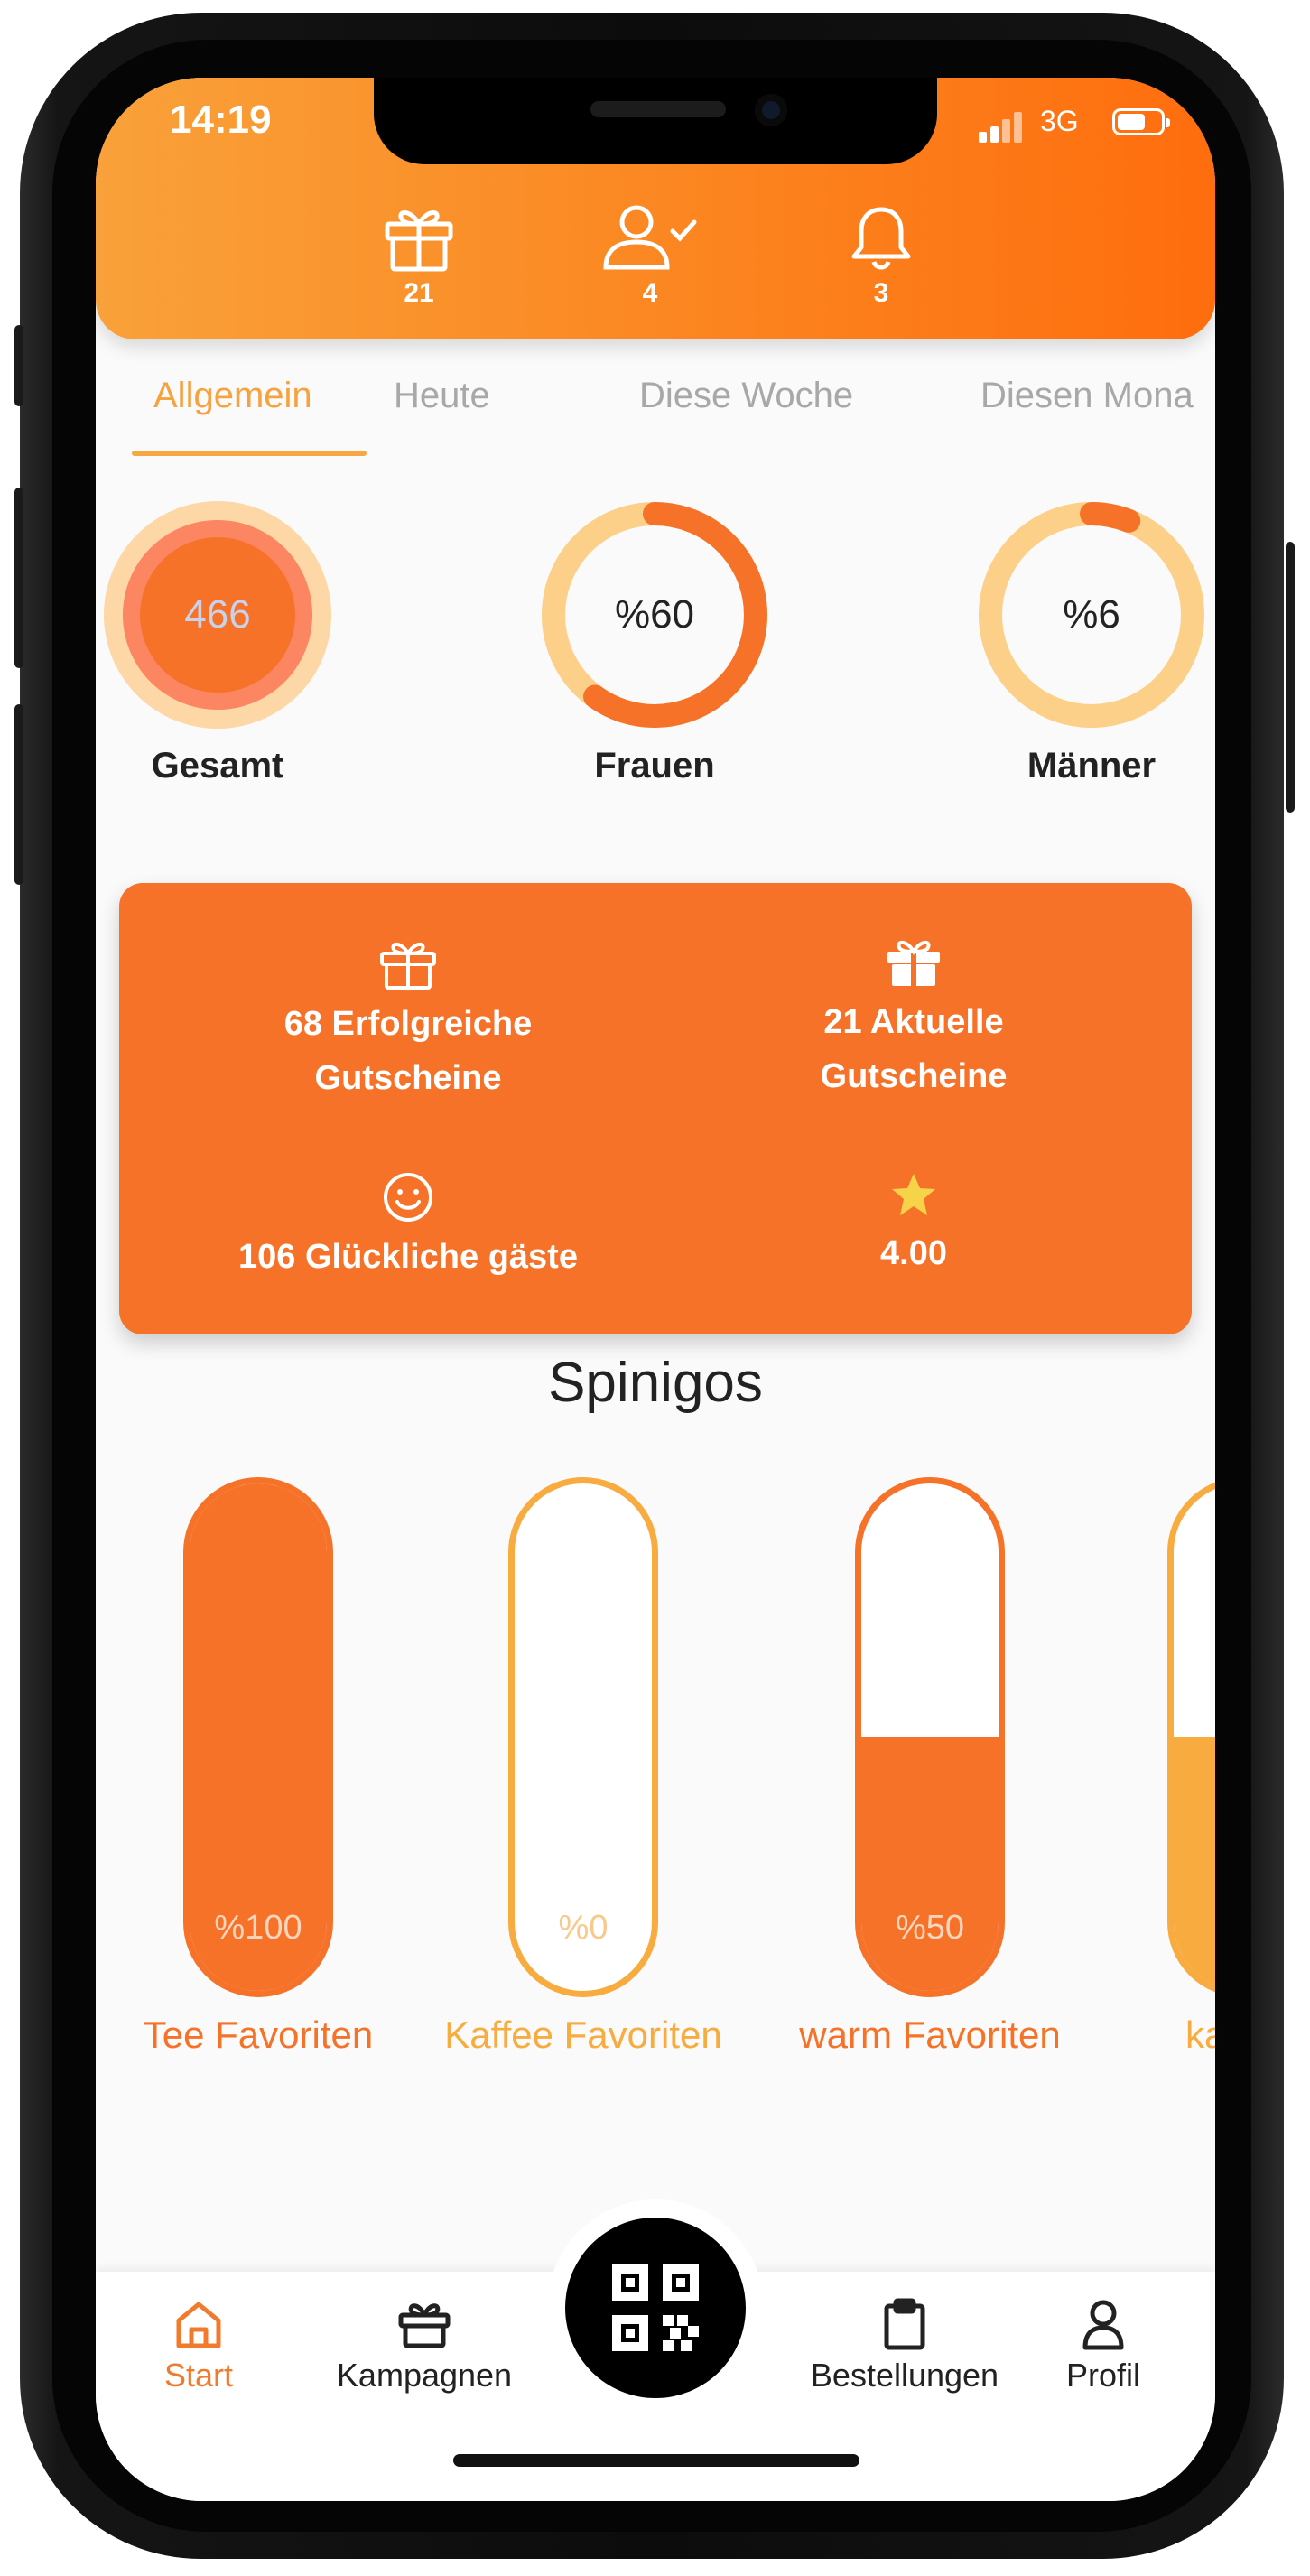  I want to click on spinigo-bar: %0, so click(583, 1737).